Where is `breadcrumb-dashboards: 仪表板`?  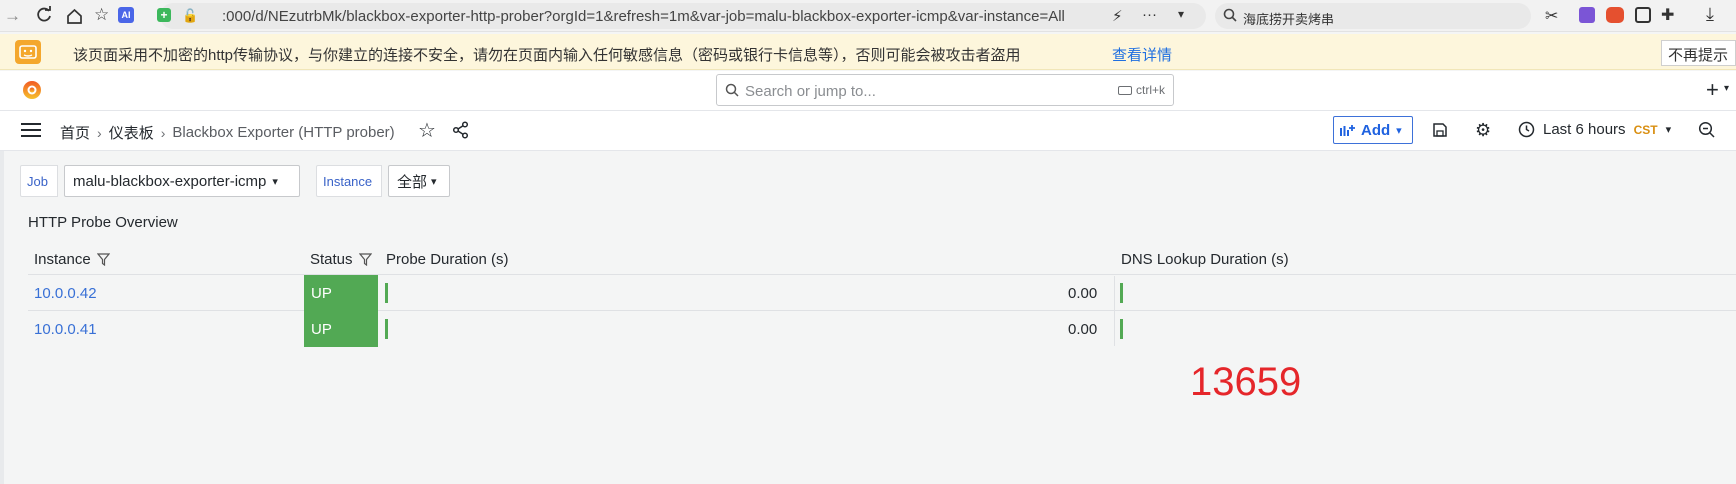 breadcrumb-dashboards: 仪表板 is located at coordinates (131, 132).